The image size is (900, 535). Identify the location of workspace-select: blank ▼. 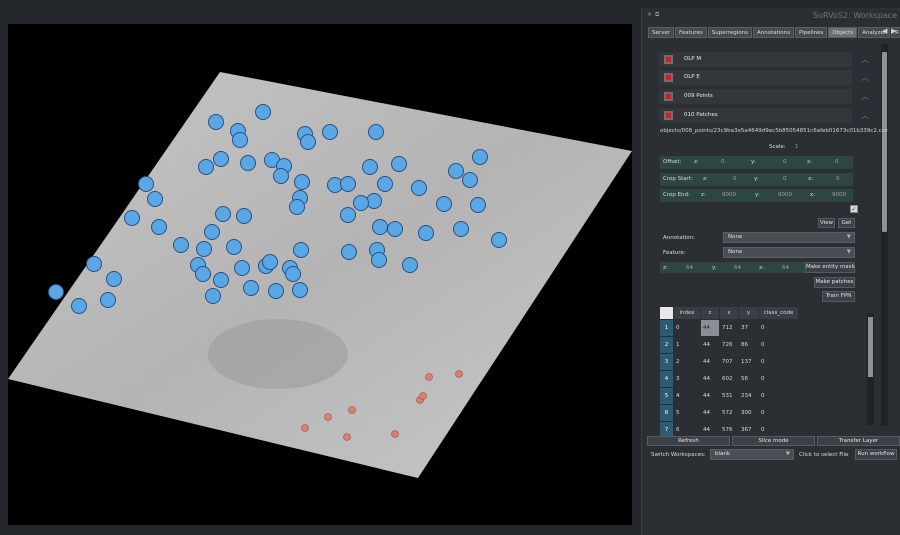
(752, 454).